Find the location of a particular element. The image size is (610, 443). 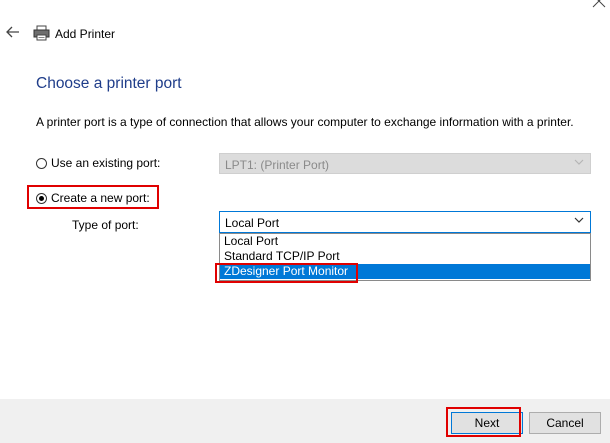

type-of-port-label: Type of port: is located at coordinates (105, 225).